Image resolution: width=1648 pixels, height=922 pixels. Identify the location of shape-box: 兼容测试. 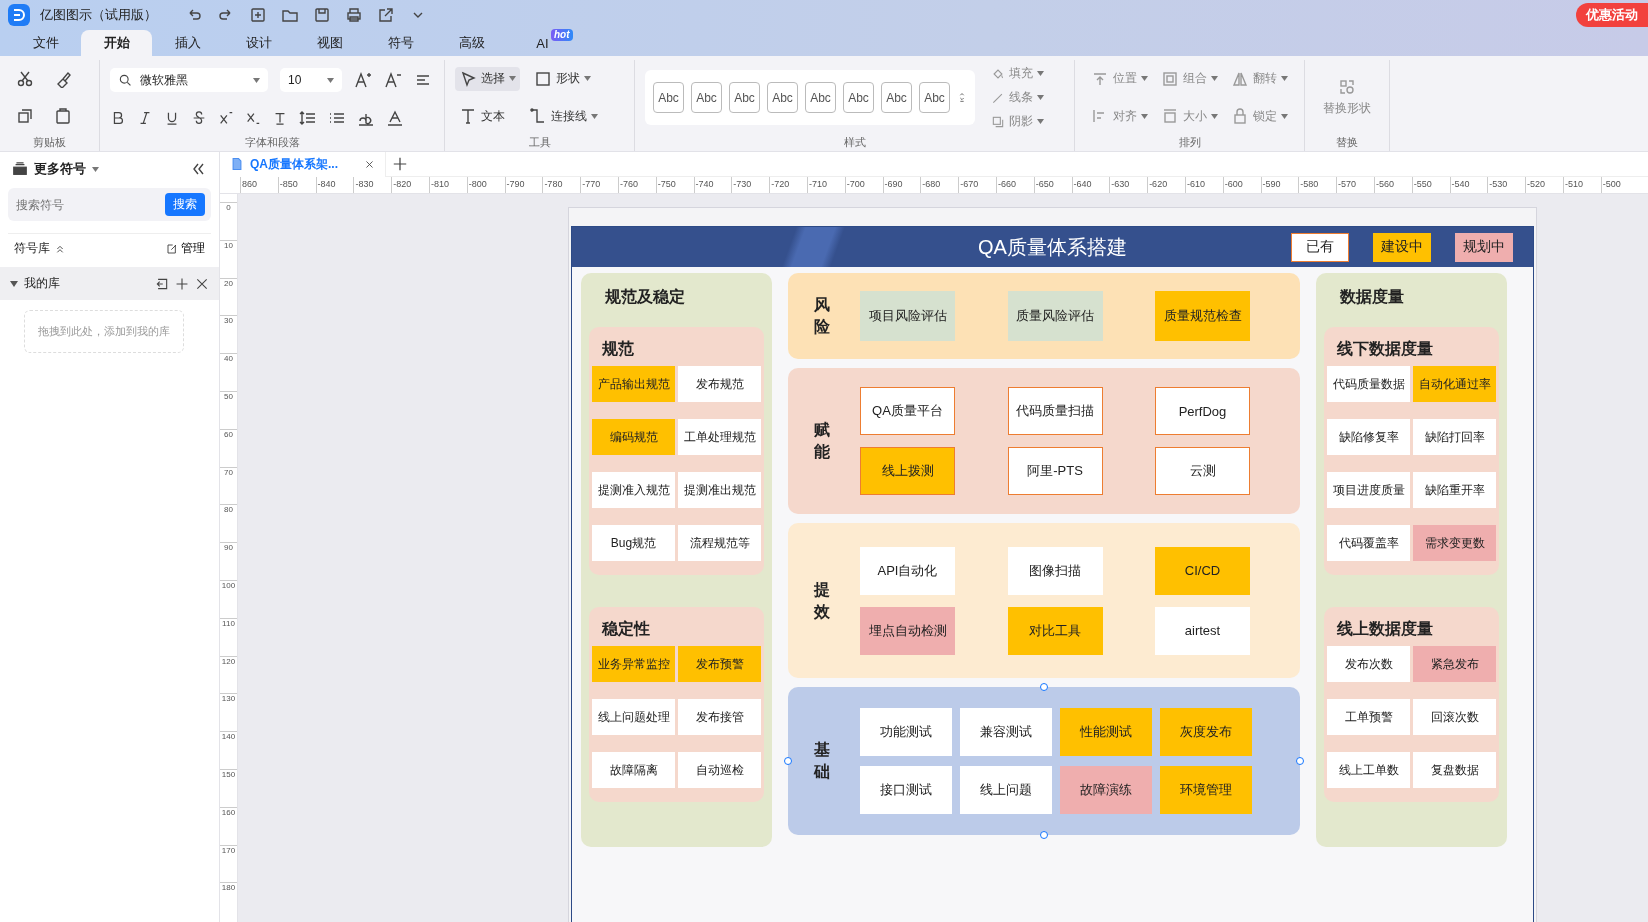
(1006, 732).